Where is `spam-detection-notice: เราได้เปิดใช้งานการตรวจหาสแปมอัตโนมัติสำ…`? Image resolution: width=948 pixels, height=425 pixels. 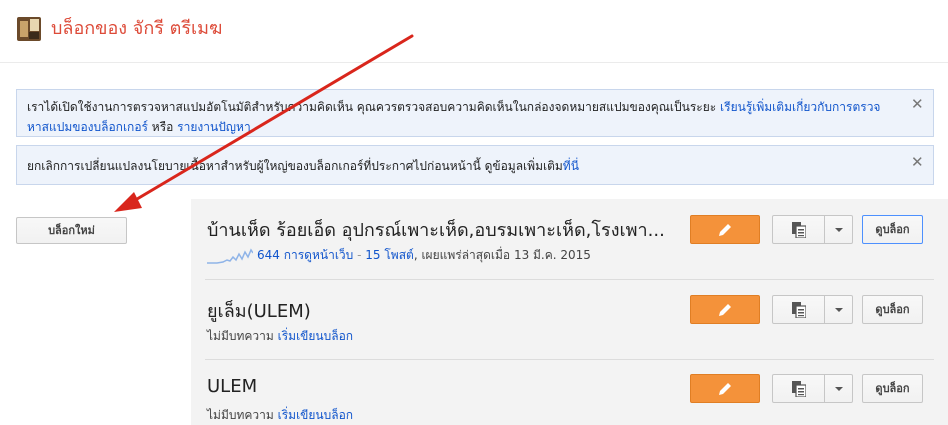 spam-detection-notice: เราได้เปิดใช้งานการตรวจหาสแปมอัตโนมัติสำ… is located at coordinates (475, 113).